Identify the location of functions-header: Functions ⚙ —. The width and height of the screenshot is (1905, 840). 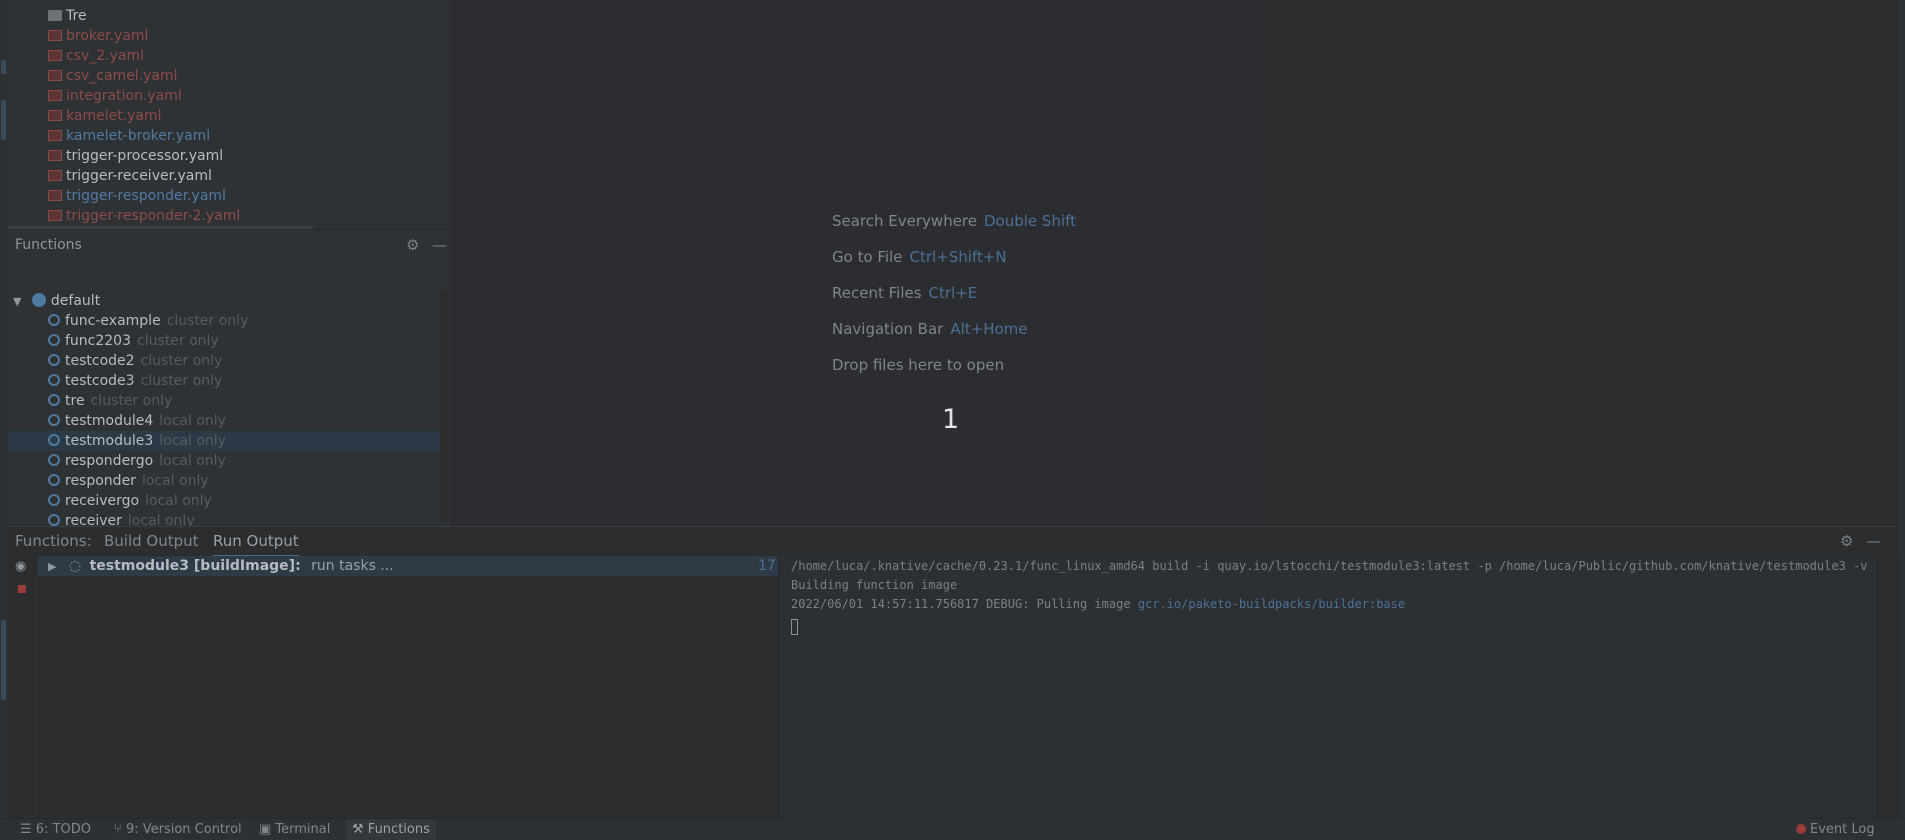
(229, 245).